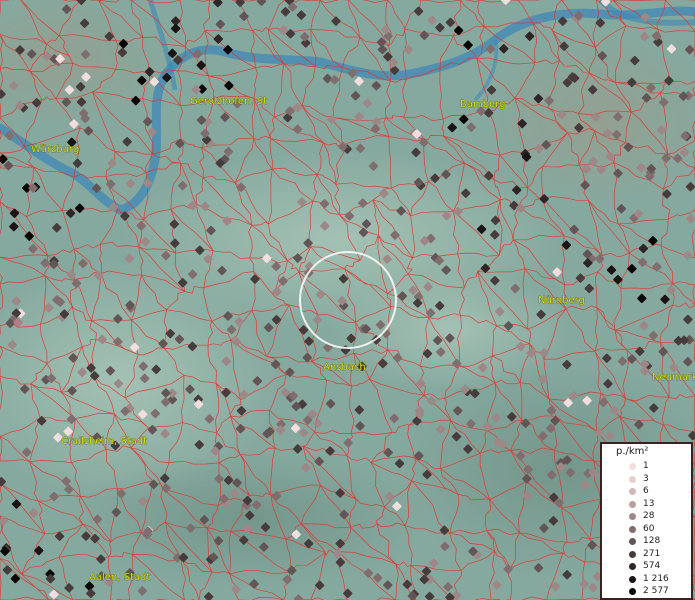 This screenshot has width=695, height=600. What do you see at coordinates (344, 367) in the screenshot?
I see `city-label: Ansbach` at bounding box center [344, 367].